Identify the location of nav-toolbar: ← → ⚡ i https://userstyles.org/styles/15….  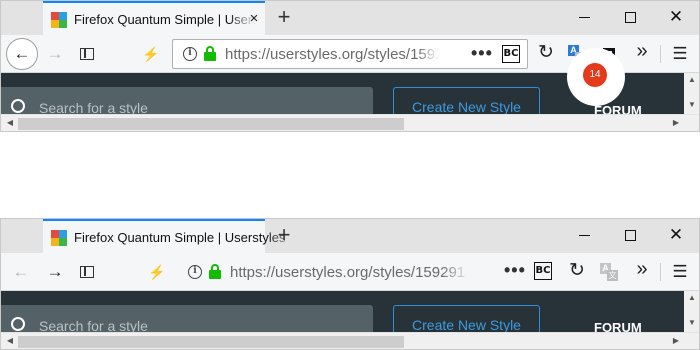
(350, 272).